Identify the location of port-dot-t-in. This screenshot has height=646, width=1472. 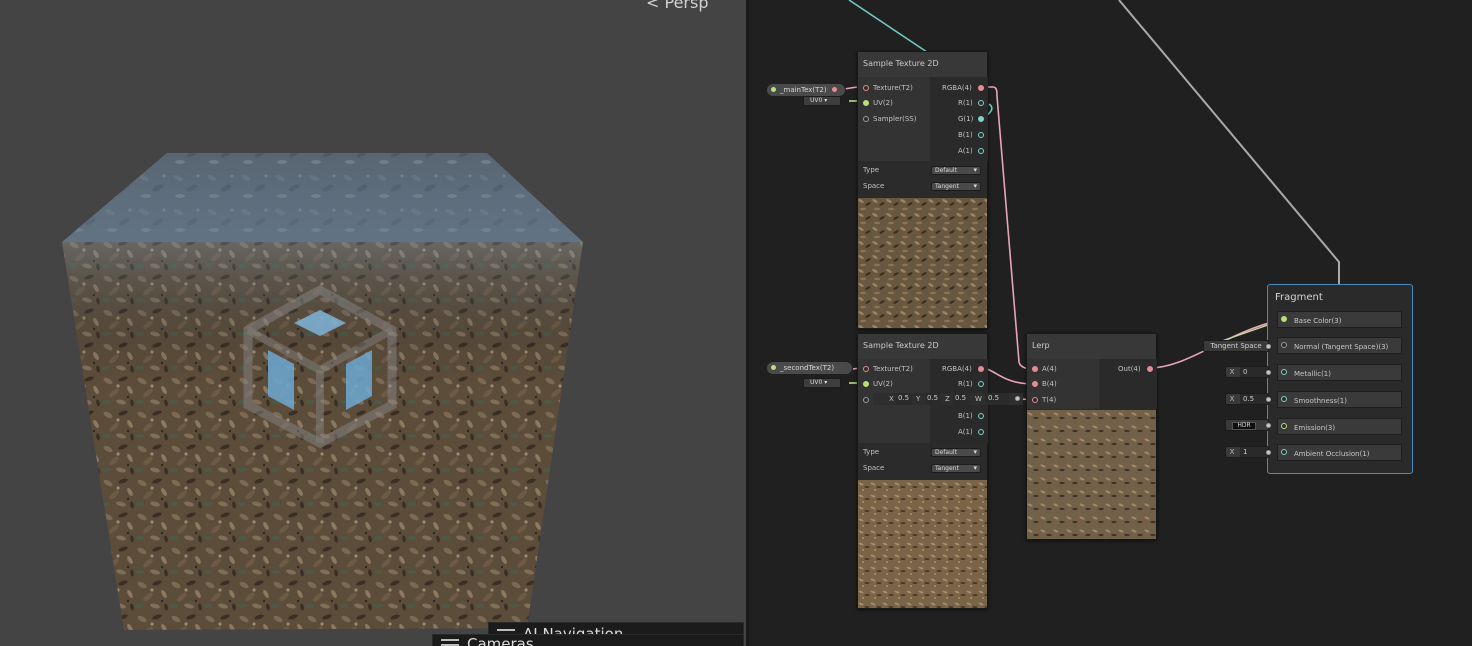
(1035, 400).